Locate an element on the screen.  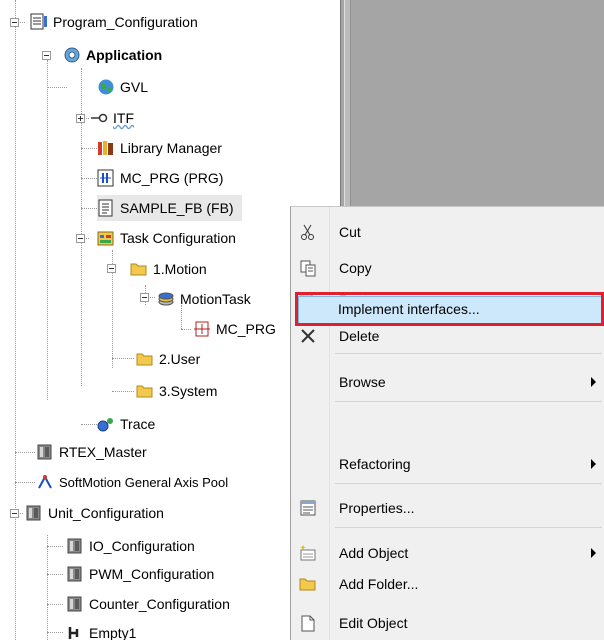
tree-item-label: ITF is located at coordinates (123, 118).